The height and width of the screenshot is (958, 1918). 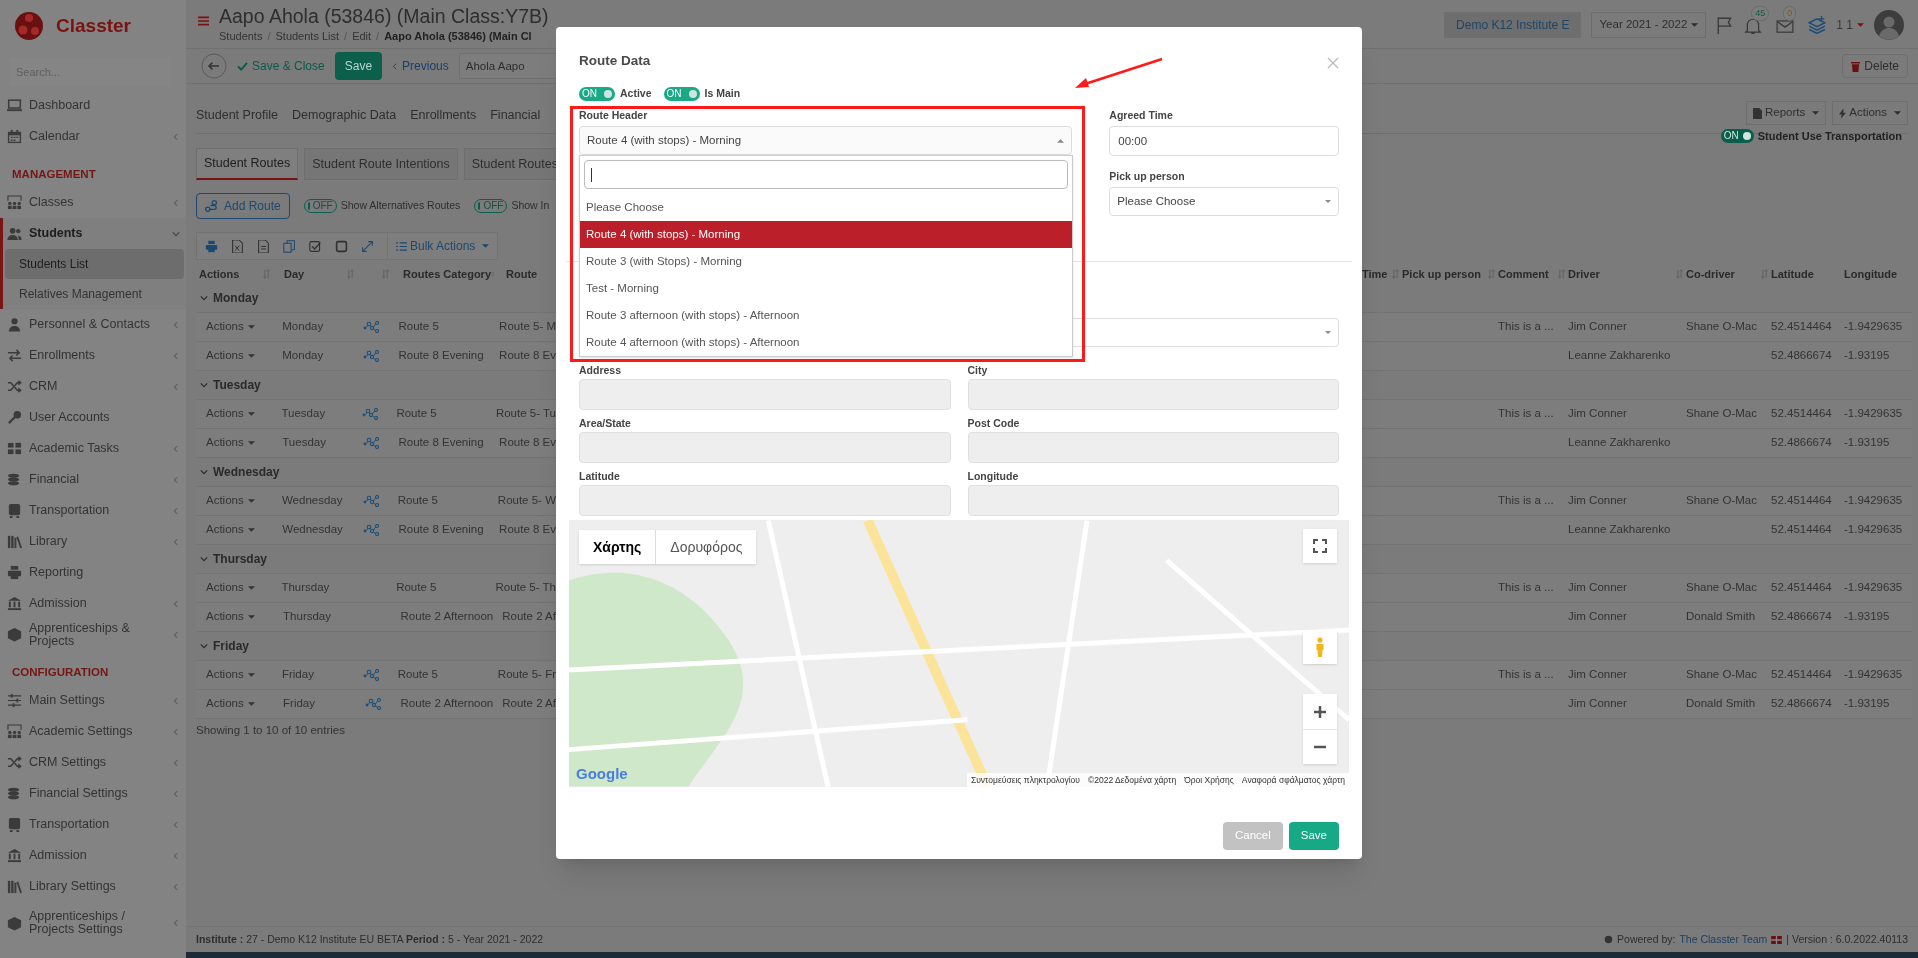 I want to click on expand-icon, so click(x=367, y=246).